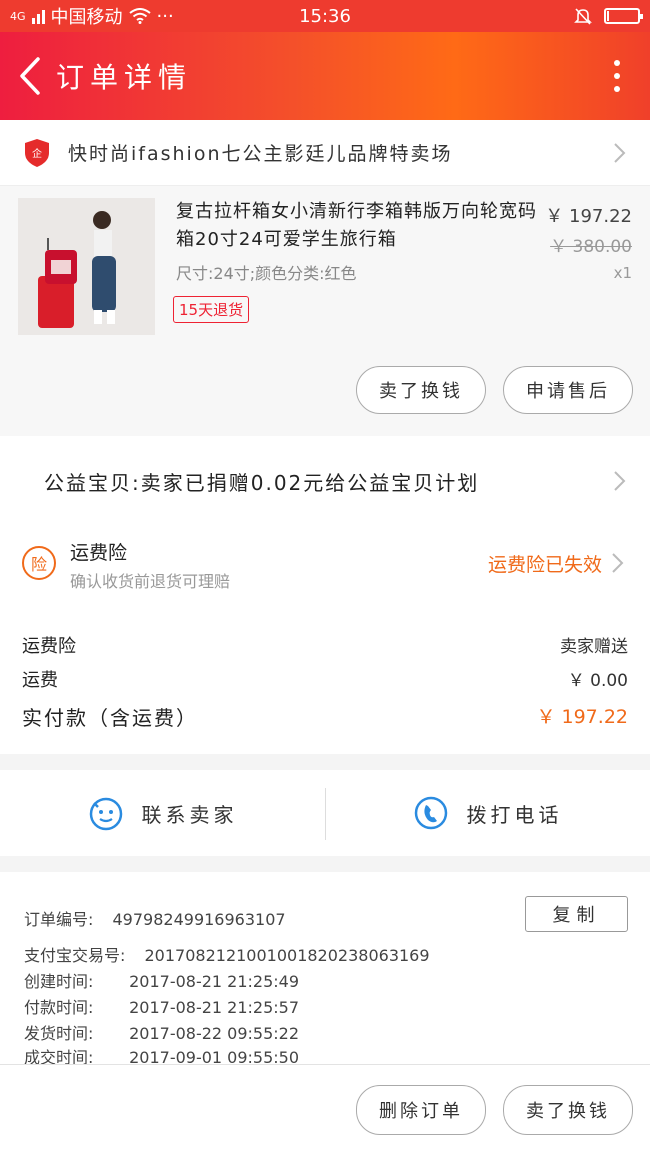 This screenshot has height=1155, width=650. I want to click on info-value: 2017-08-22 09:55:22, so click(214, 1033).